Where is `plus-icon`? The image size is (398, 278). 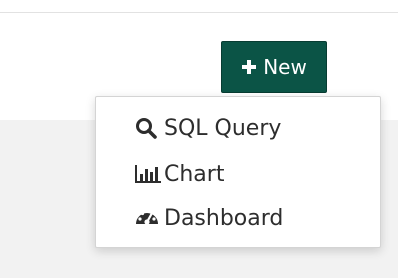
plus-icon is located at coordinates (249, 67).